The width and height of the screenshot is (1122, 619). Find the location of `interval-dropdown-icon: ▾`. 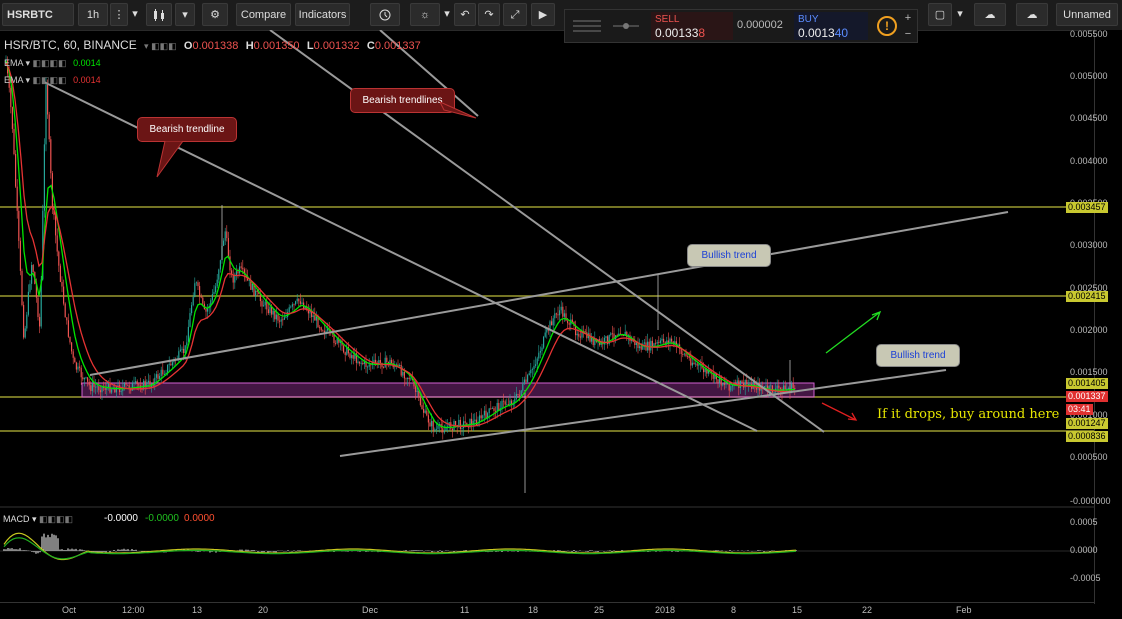

interval-dropdown-icon: ▾ is located at coordinates (135, 14).